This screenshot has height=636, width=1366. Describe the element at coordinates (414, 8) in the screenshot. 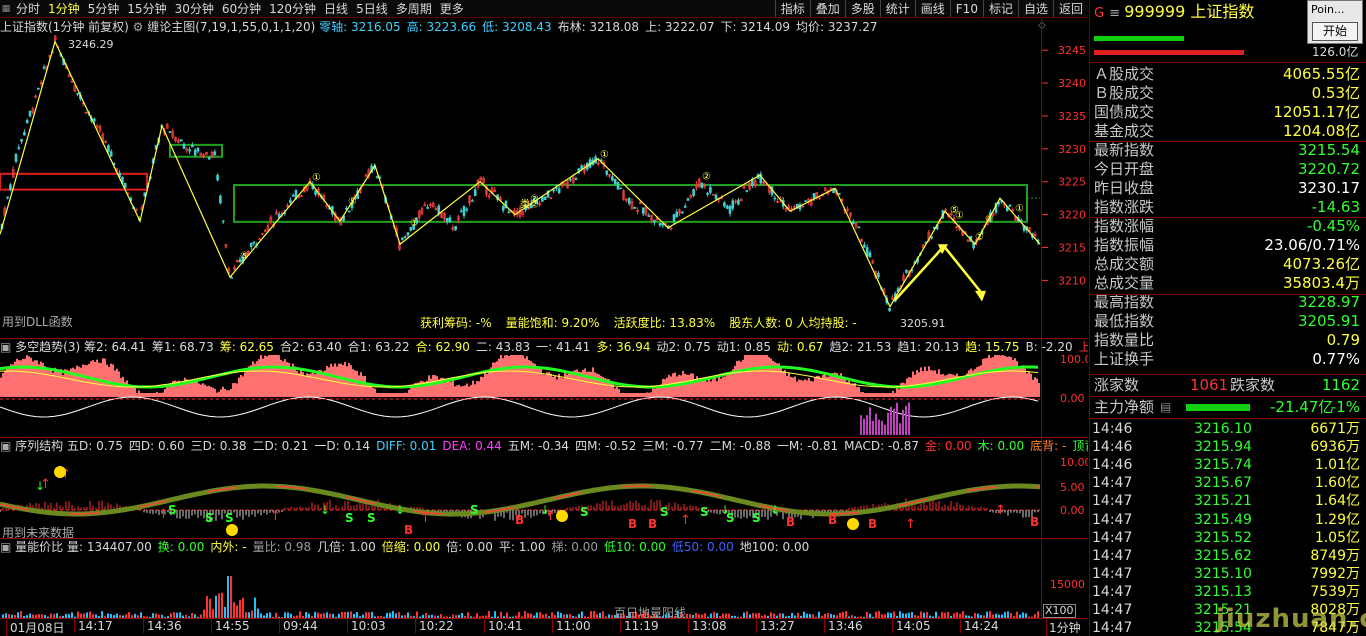

I see `period-tab: 多周期` at that location.